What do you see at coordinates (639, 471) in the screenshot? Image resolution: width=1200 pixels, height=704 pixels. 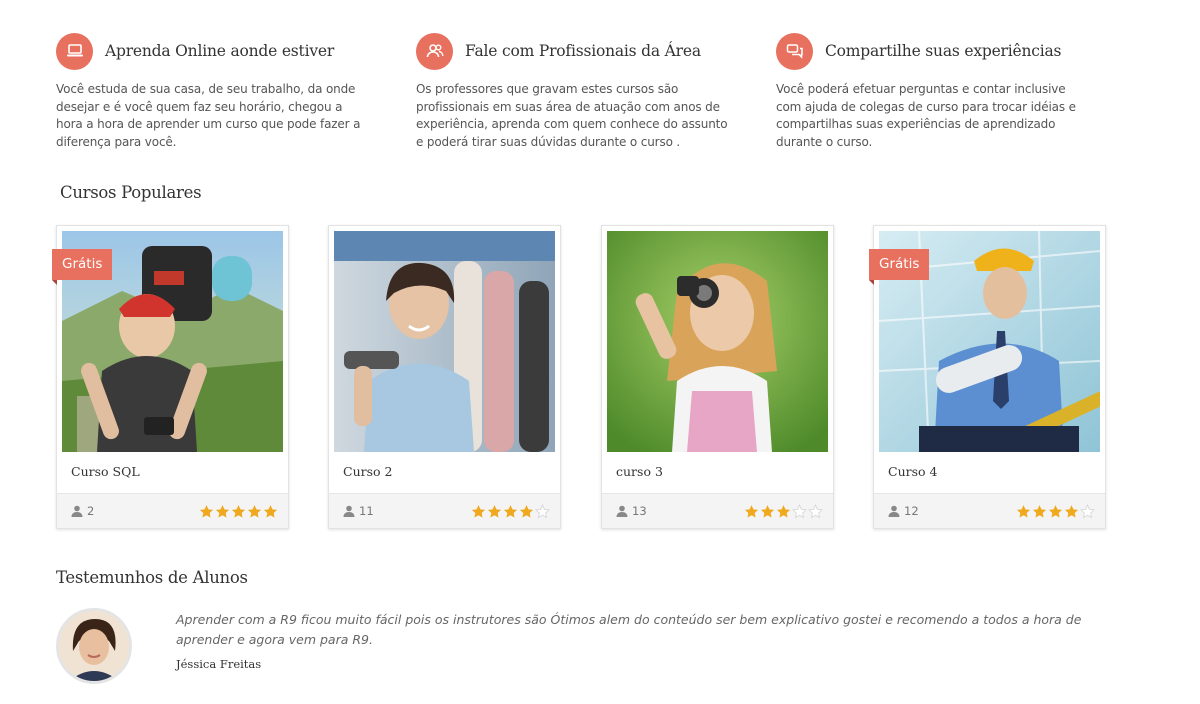 I see `course-title: curso 3` at bounding box center [639, 471].